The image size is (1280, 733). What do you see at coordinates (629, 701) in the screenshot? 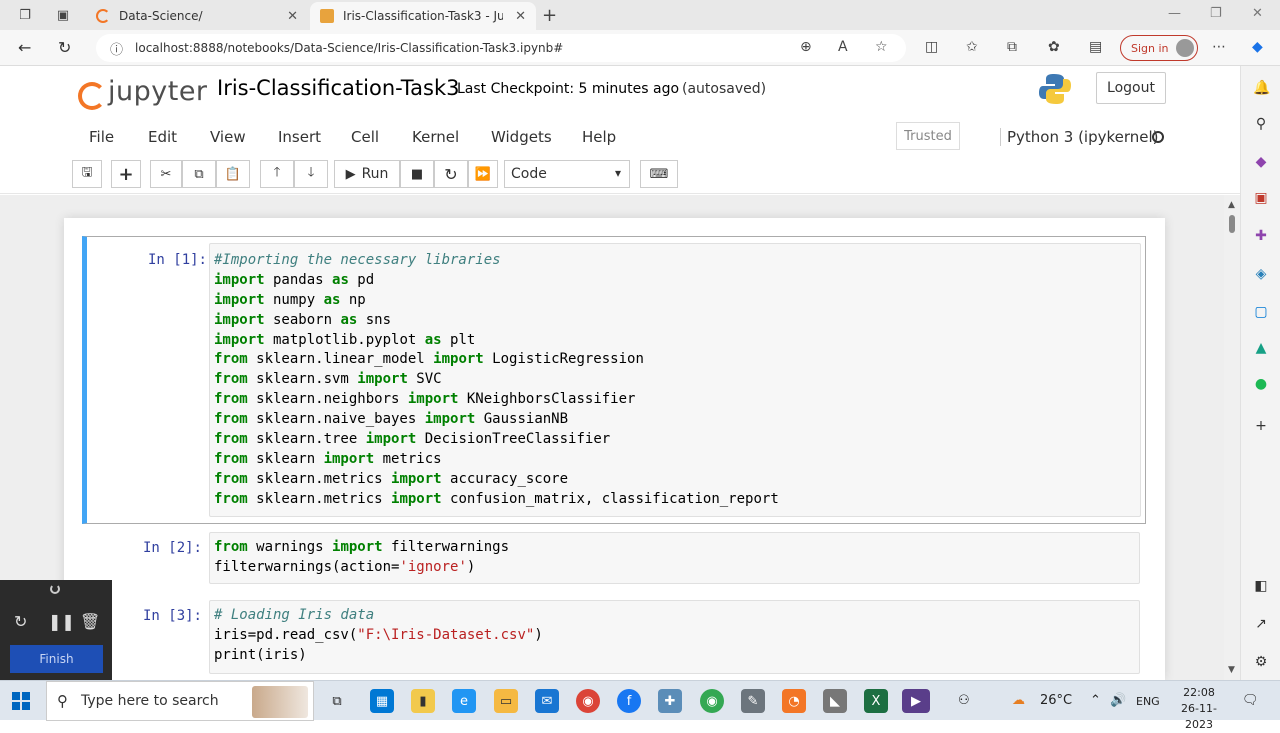
I see `facebook-icon: f` at bounding box center [629, 701].